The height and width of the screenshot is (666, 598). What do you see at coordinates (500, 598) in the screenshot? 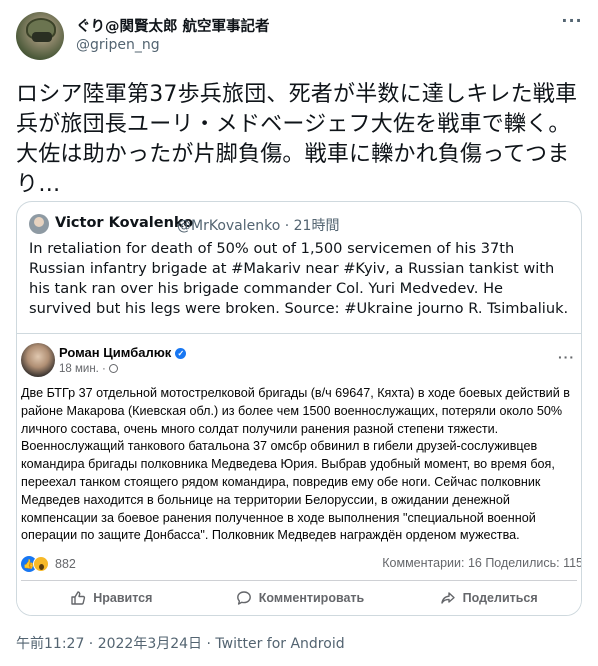
I see `share-label: Поделиться` at bounding box center [500, 598].